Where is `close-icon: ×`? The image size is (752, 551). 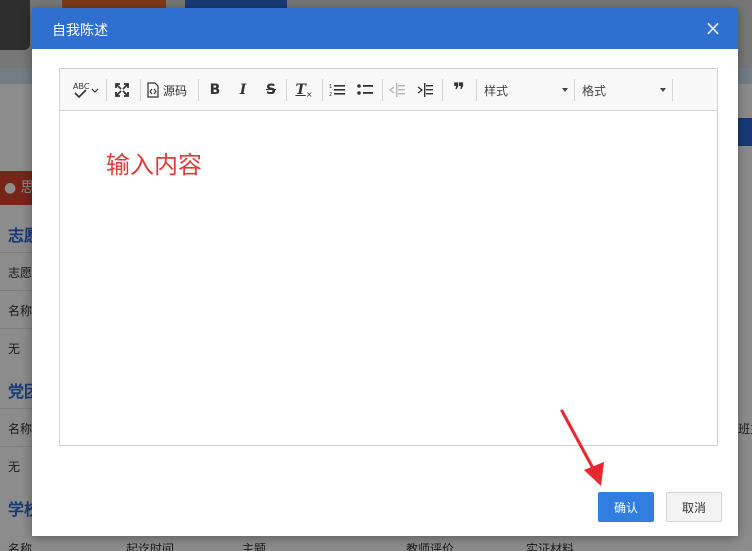
close-icon: × is located at coordinates (713, 28).